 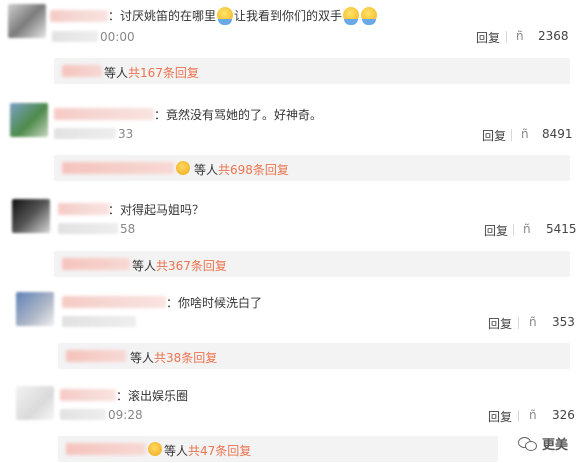 I want to click on comment-text: ：对得起马姐吗？, so click(x=156, y=209).